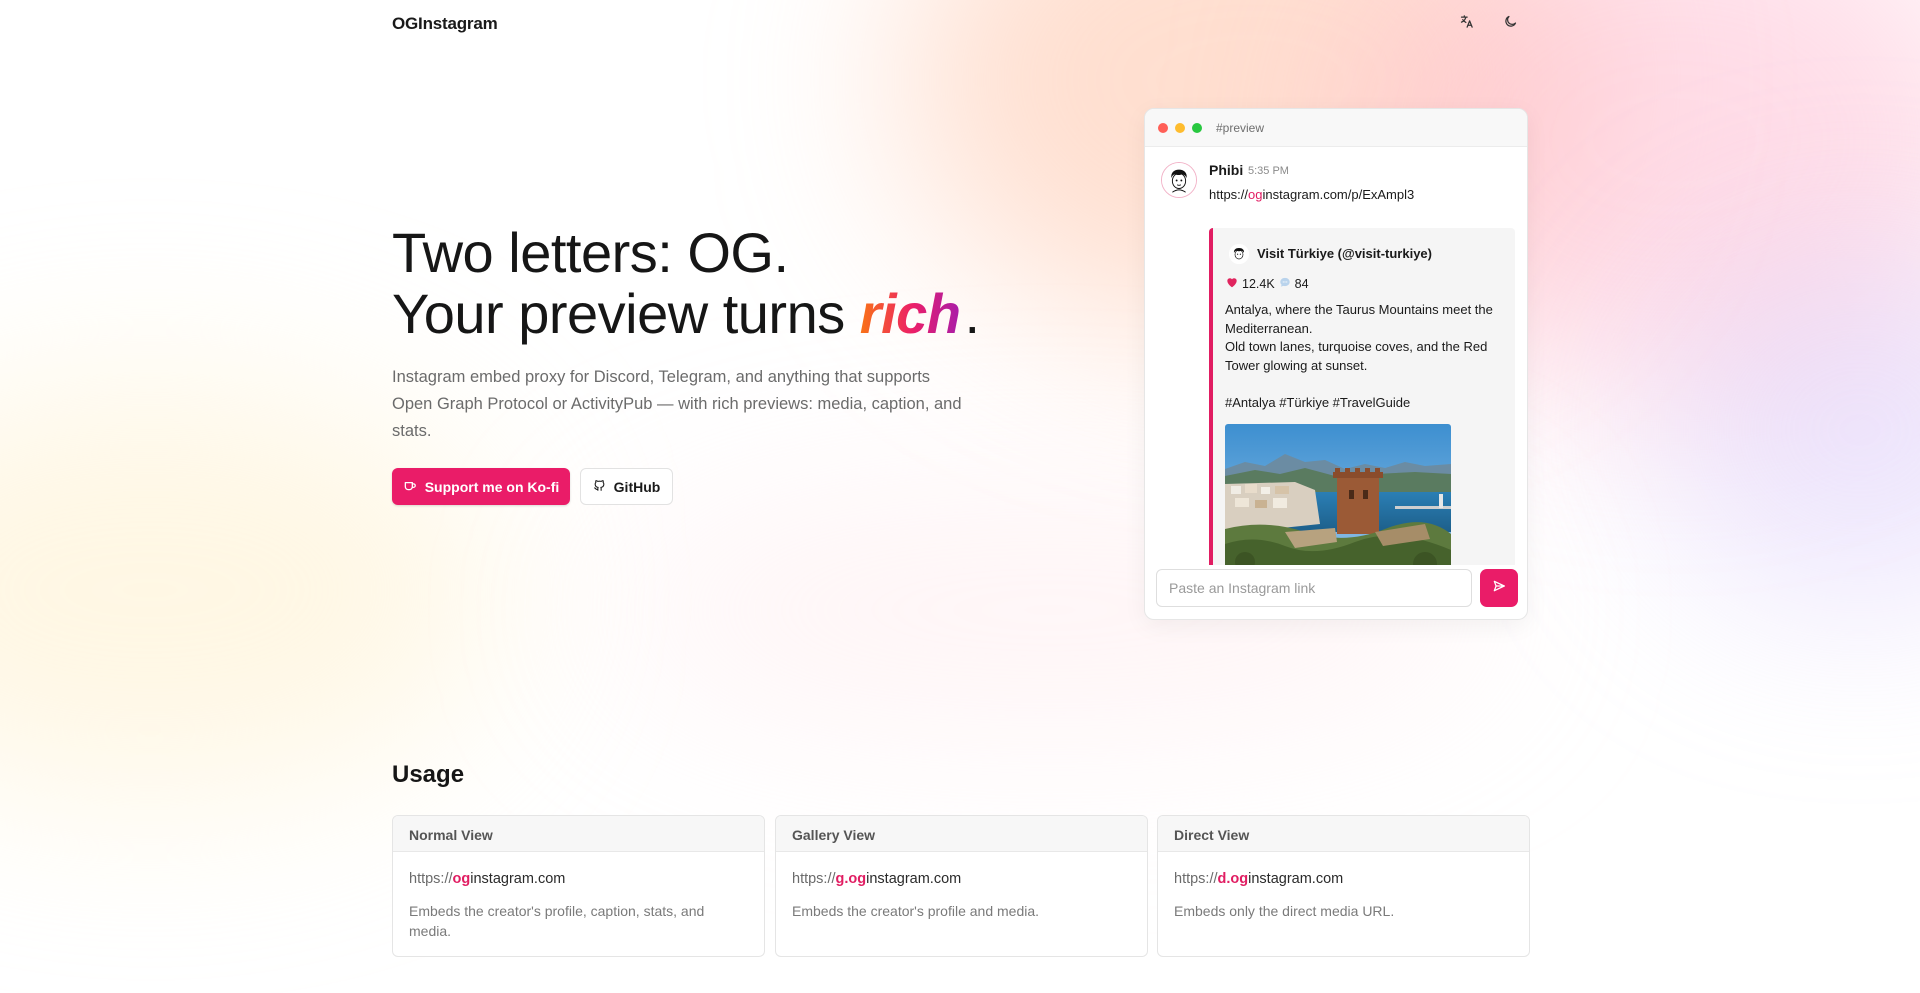 This screenshot has width=1920, height=993. What do you see at coordinates (1229, 194) in the screenshot?
I see `message-link-prefix: https://` at bounding box center [1229, 194].